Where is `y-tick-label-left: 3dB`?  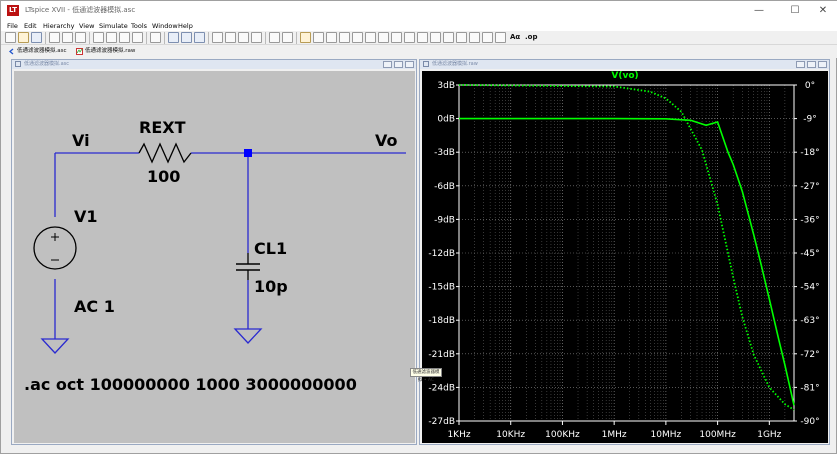
y-tick-label-left: 3dB is located at coordinates (446, 86).